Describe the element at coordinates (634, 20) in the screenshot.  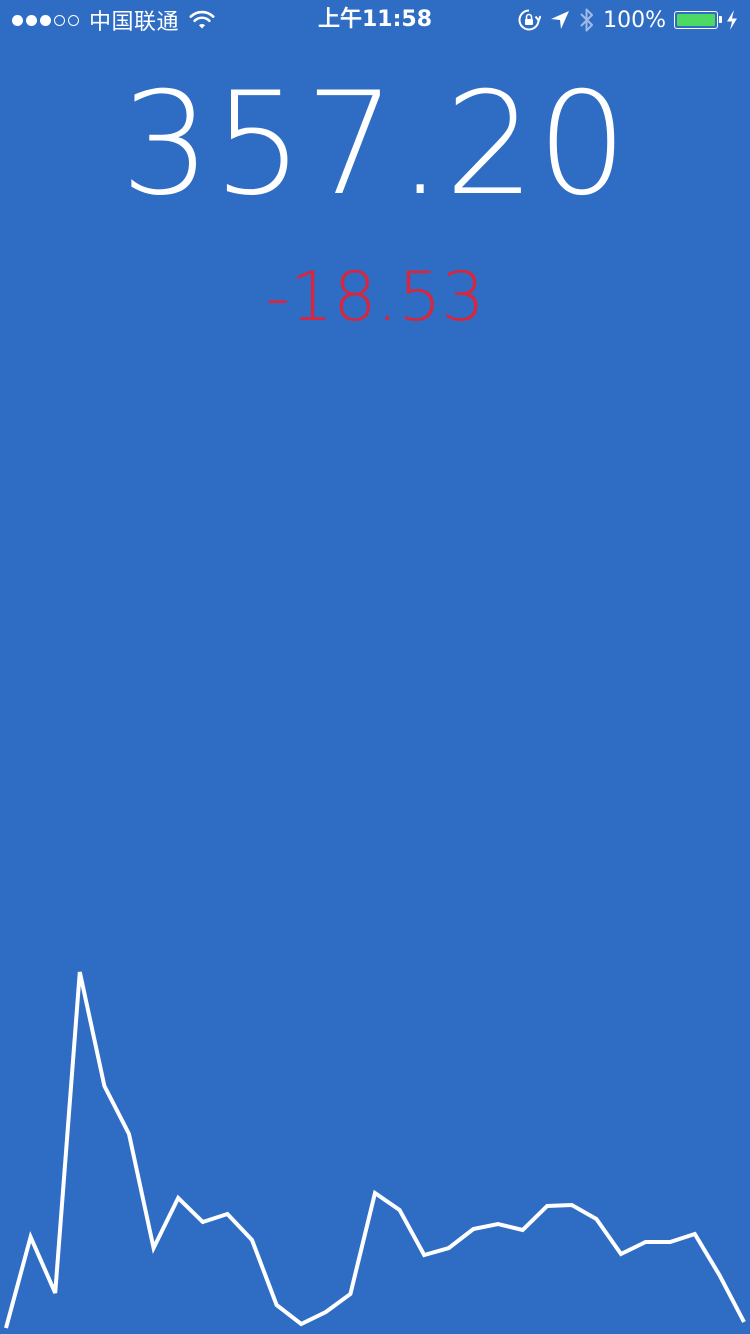
I see `battery-percent: 100%` at that location.